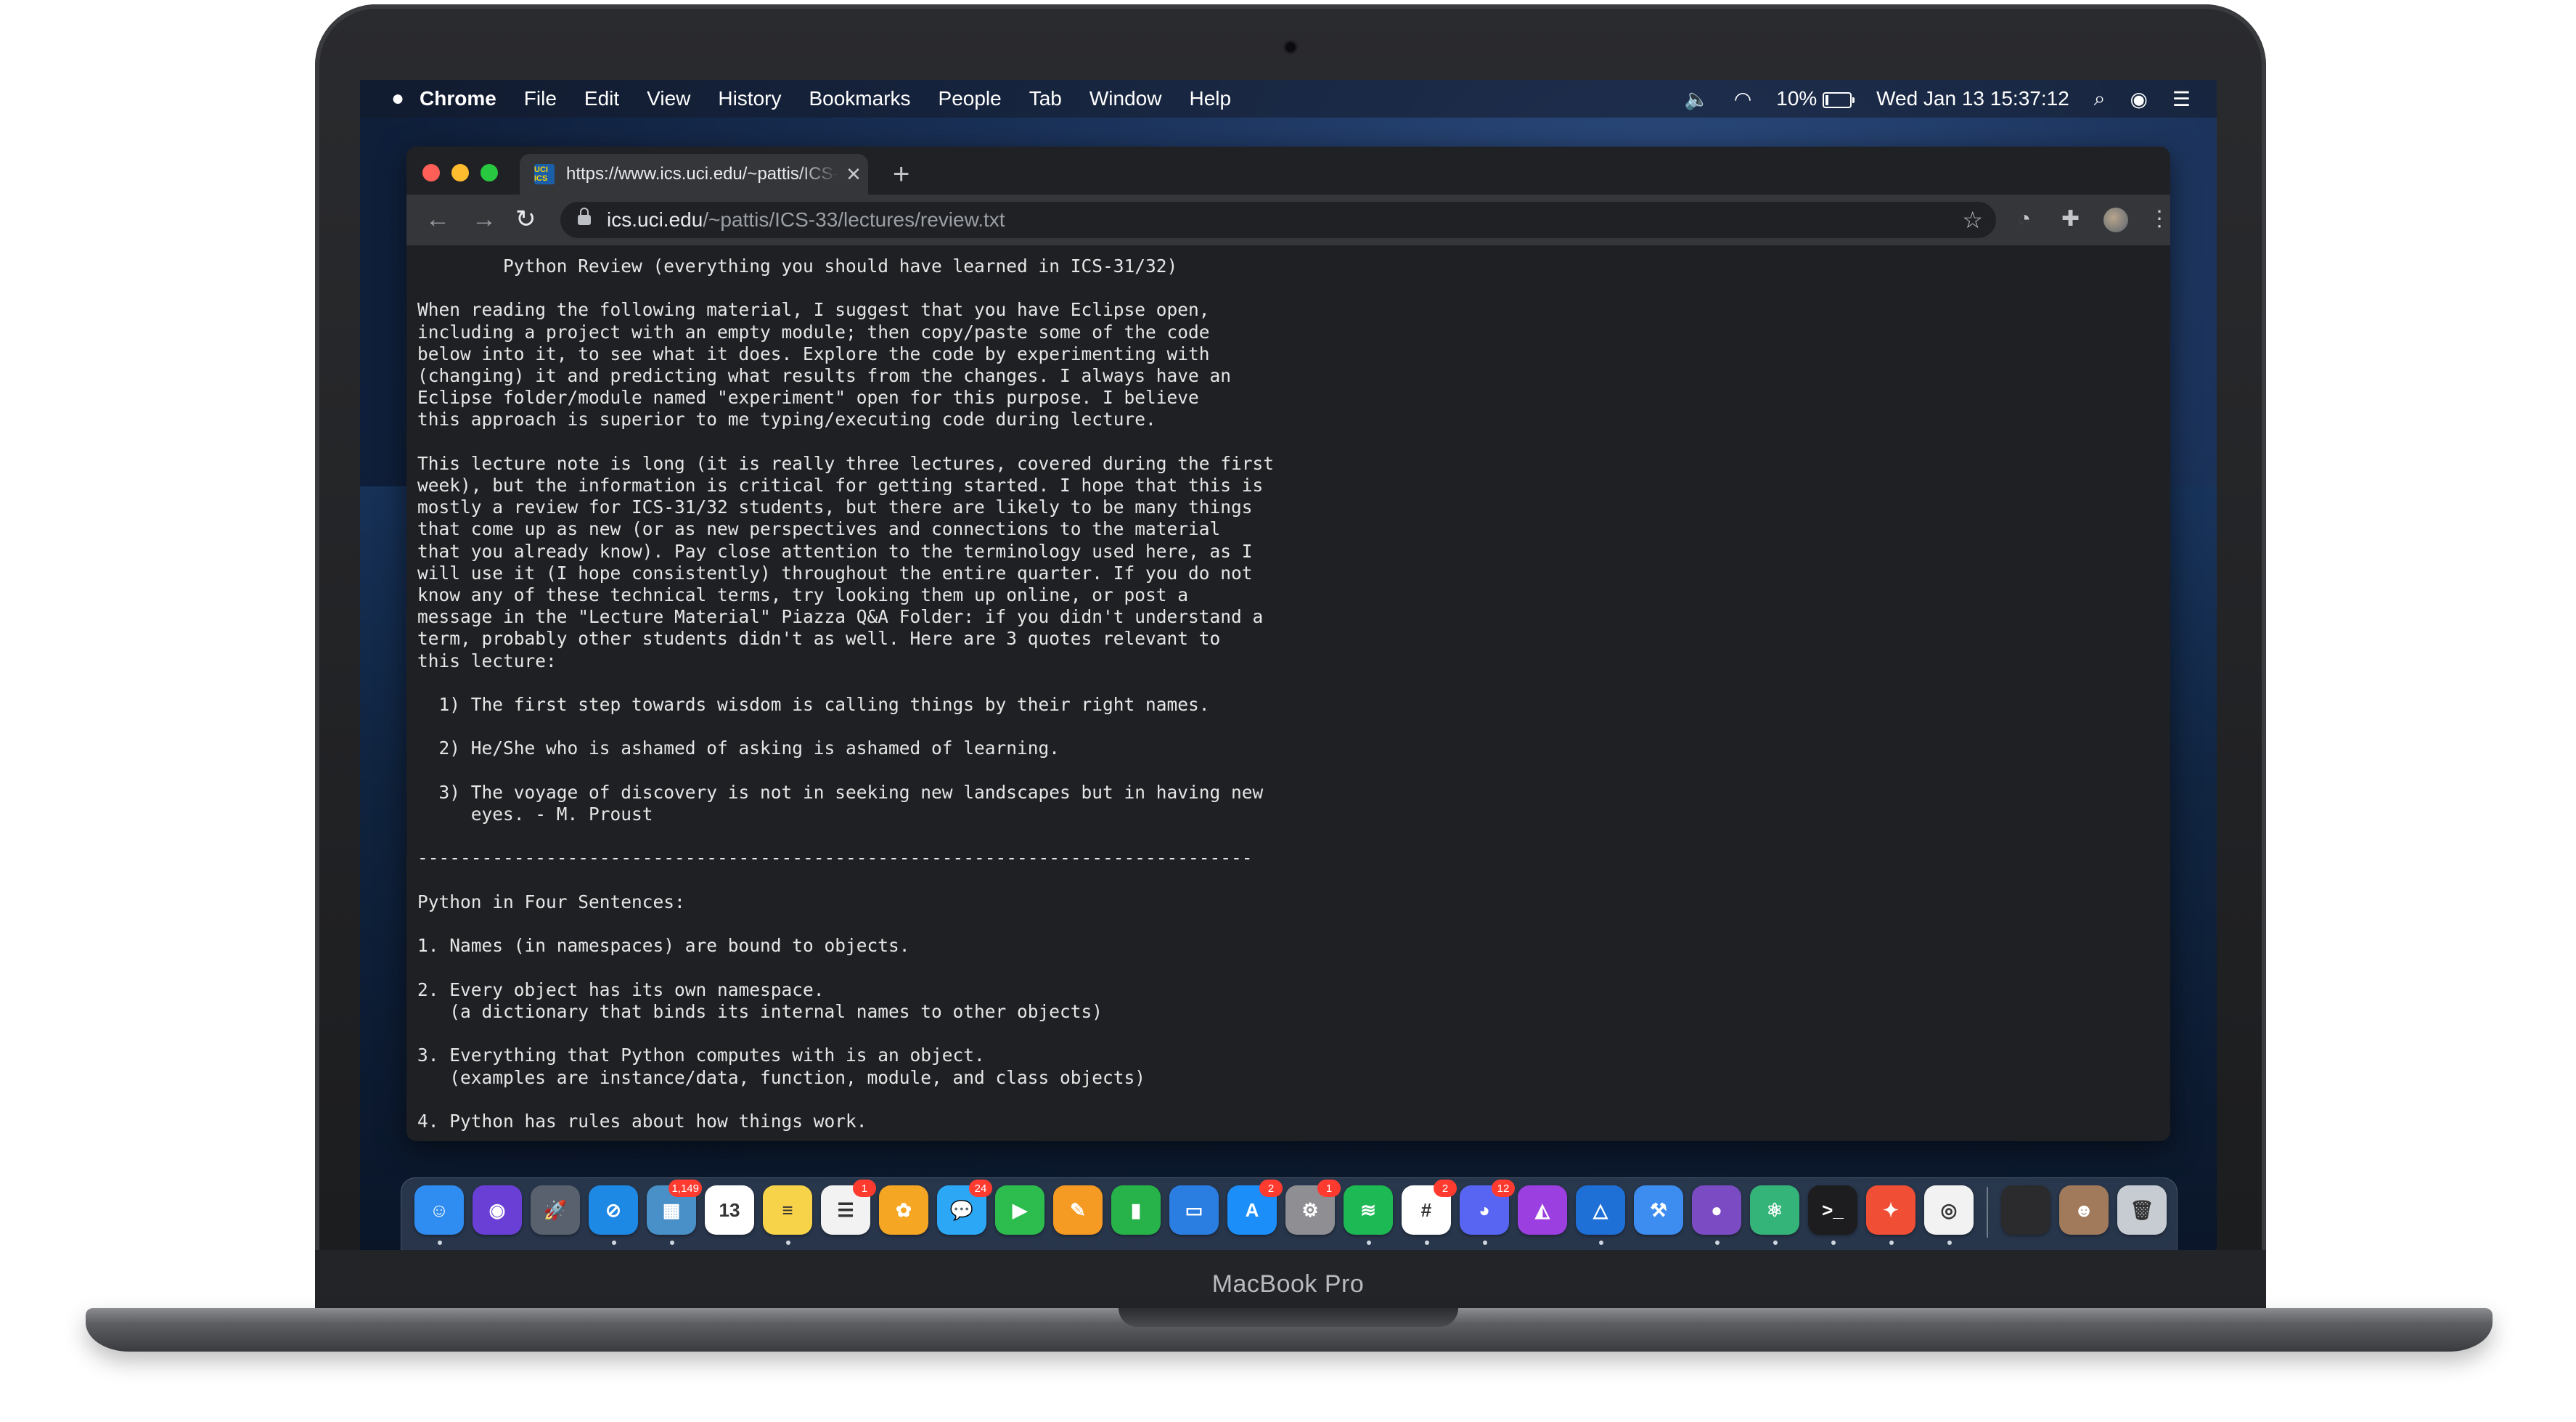 The image size is (2576, 1422). I want to click on zoom-window-button, so click(489, 172).